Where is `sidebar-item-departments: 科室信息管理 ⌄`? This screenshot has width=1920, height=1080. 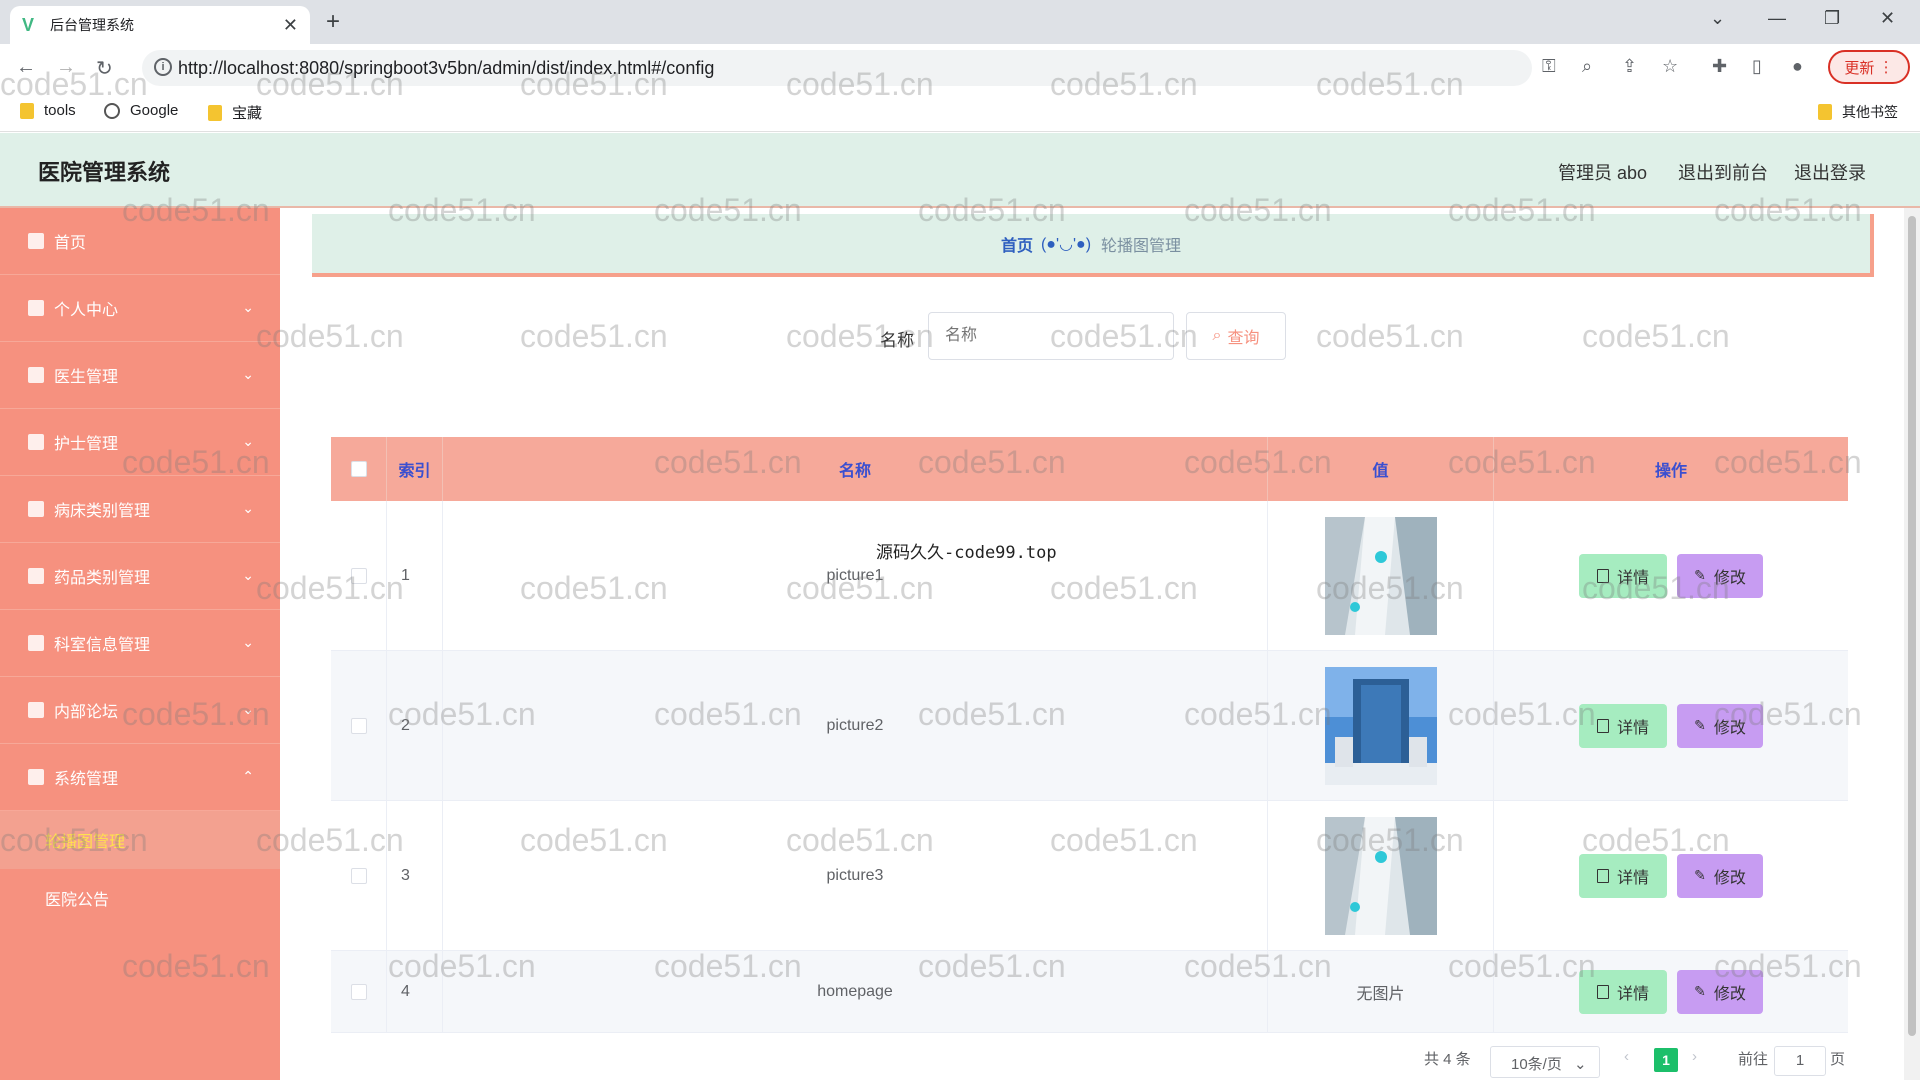 sidebar-item-departments: 科室信息管理 ⌄ is located at coordinates (140, 643).